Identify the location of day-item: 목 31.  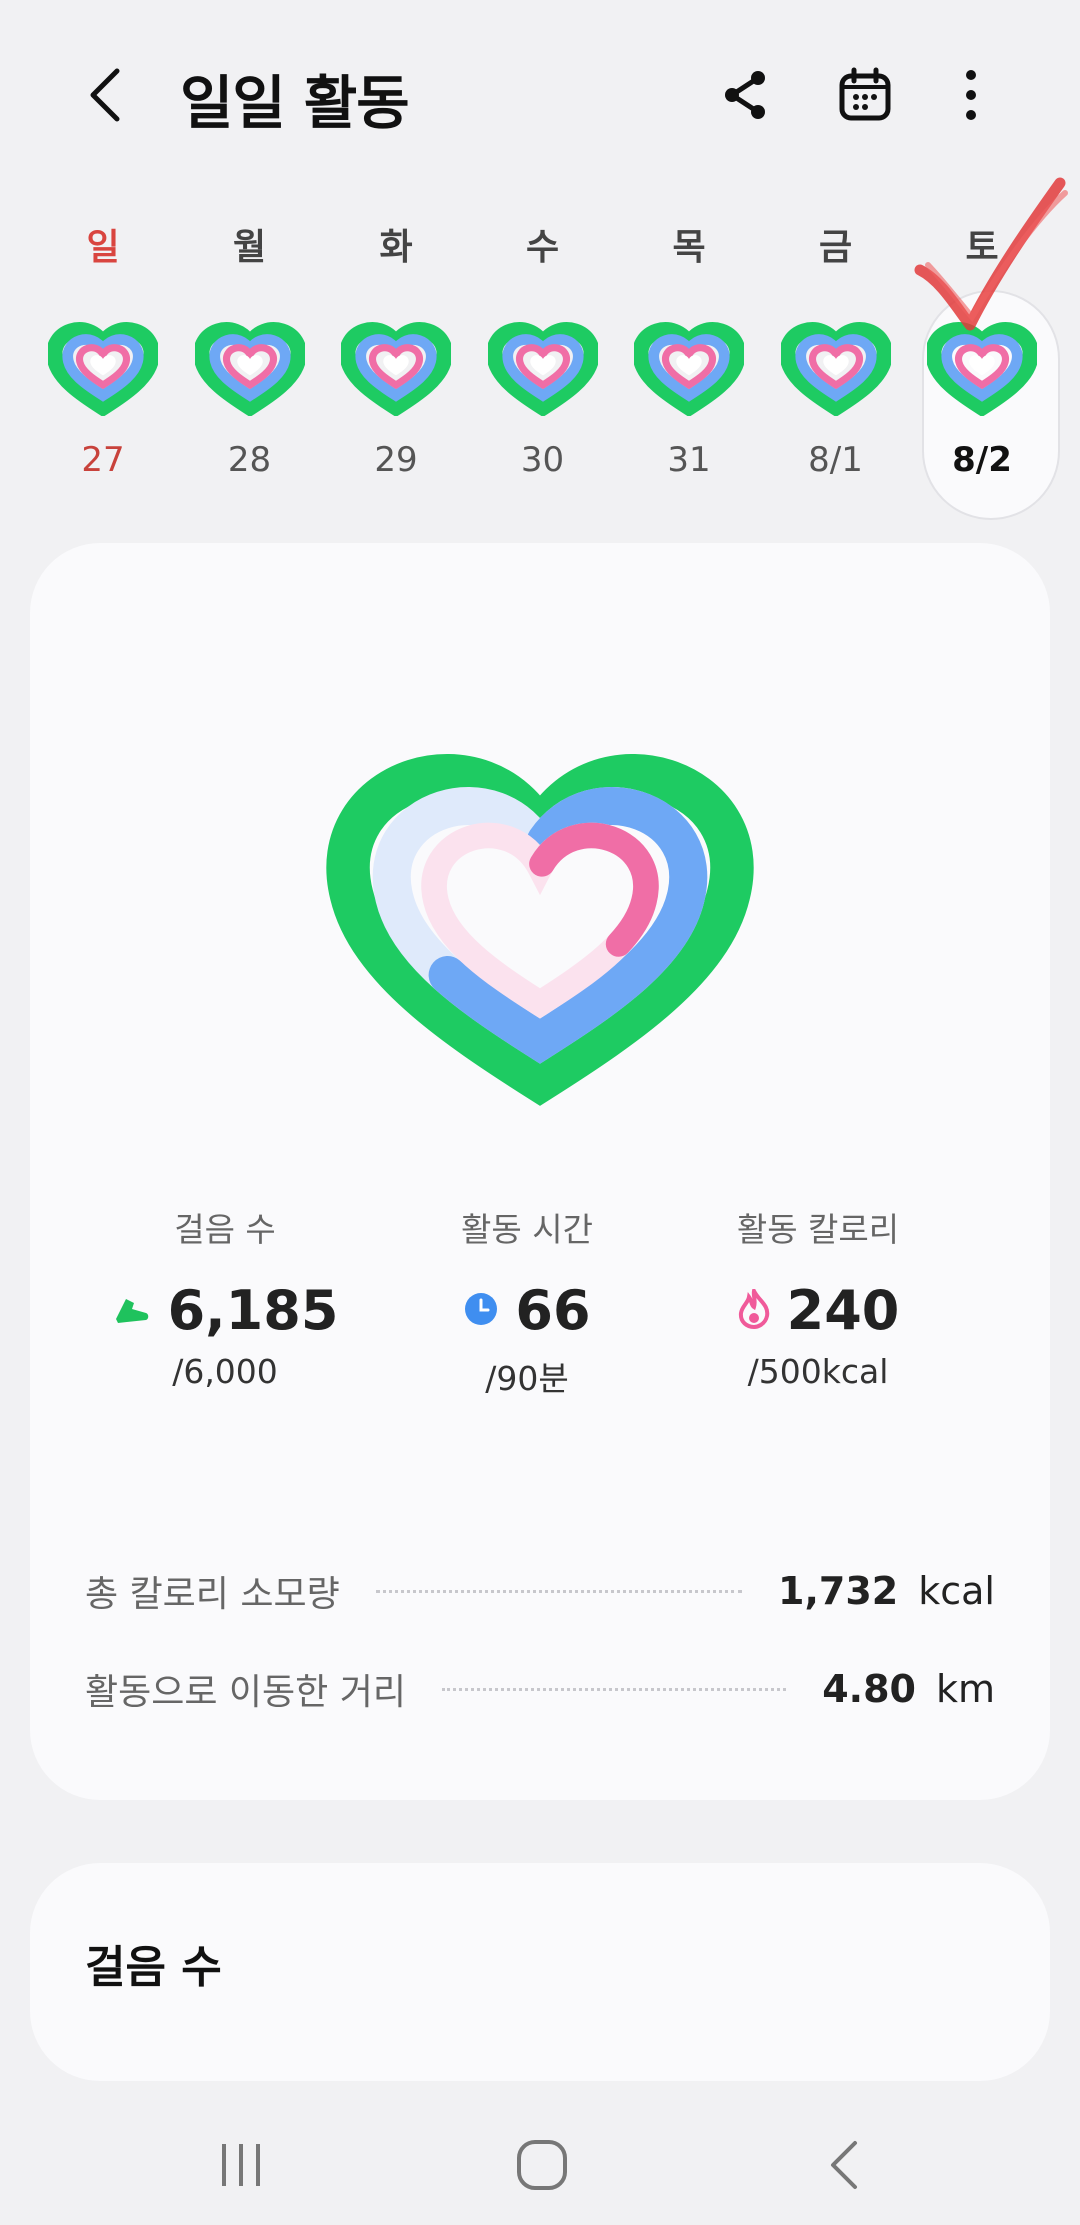
(689, 365).